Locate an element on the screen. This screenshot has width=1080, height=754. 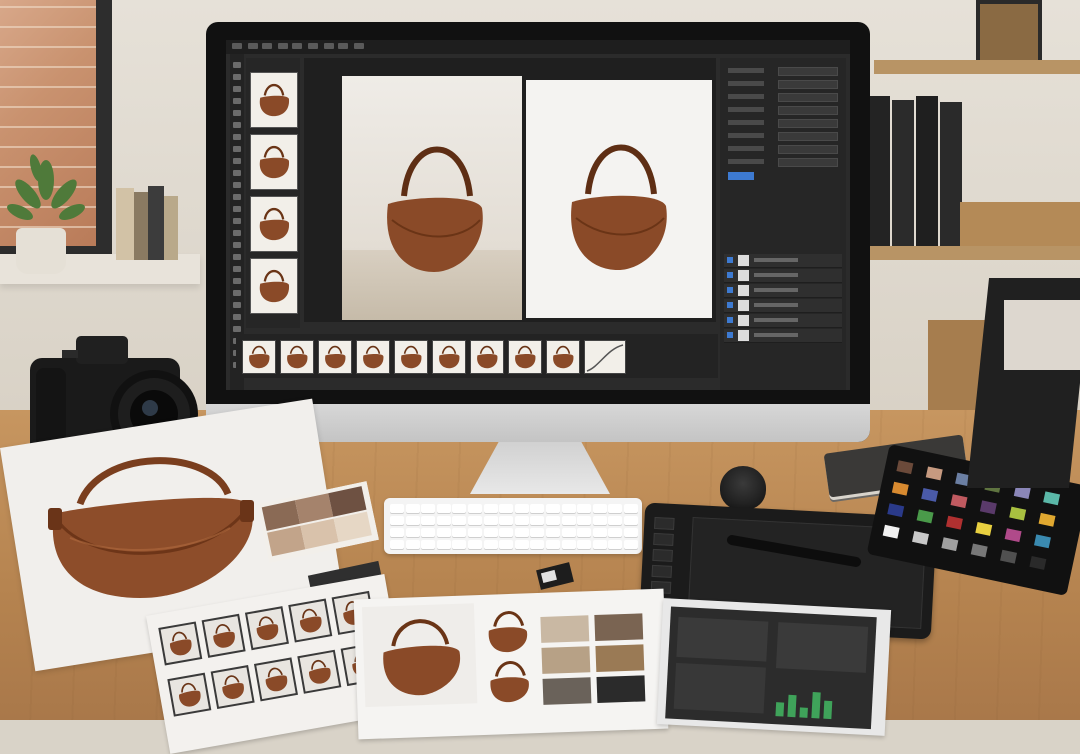
active-button is located at coordinates (741, 176).